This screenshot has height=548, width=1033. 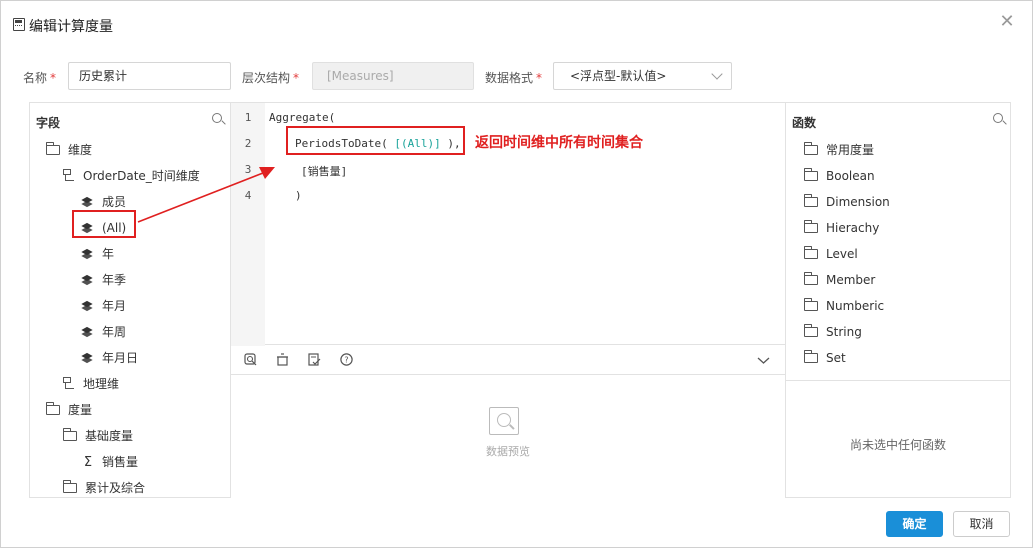 I want to click on function-category-level: Level, so click(x=830, y=254).